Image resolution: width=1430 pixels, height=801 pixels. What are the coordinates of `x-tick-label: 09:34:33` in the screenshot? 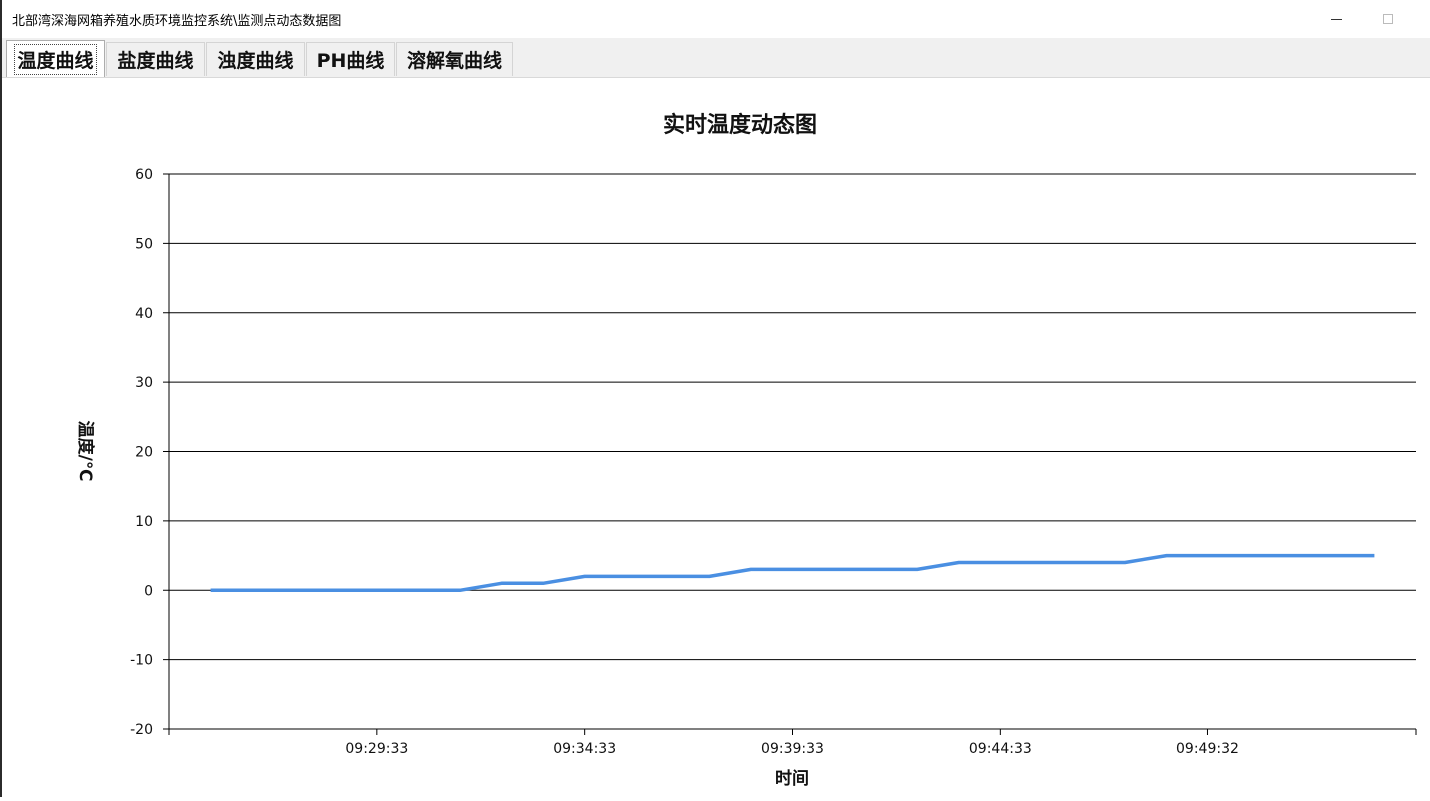 It's located at (584, 749).